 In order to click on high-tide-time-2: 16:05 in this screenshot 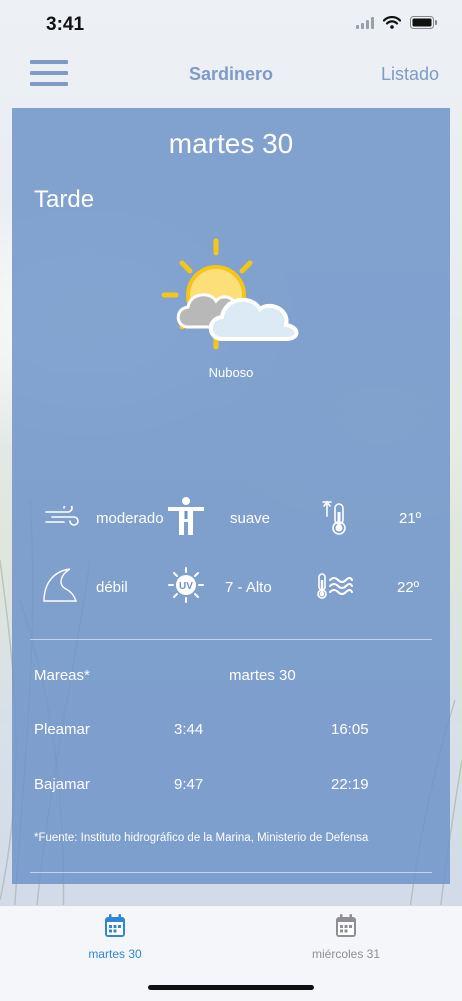, I will do `click(350, 729)`.